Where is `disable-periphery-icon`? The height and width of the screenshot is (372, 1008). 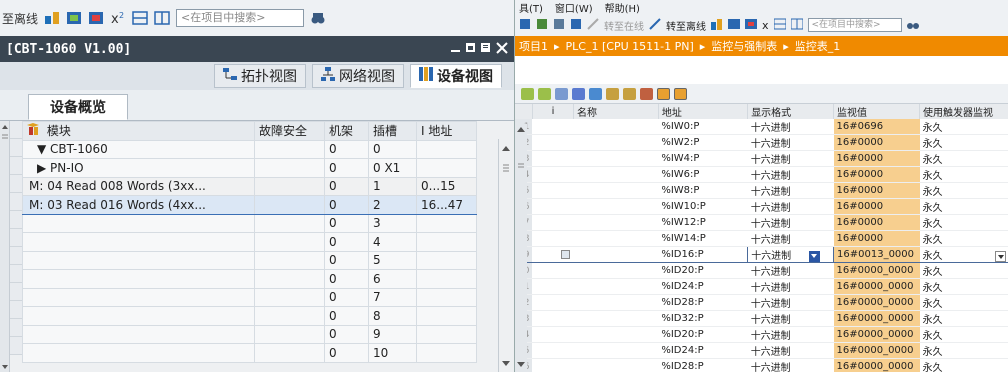 disable-periphery-icon is located at coordinates (629, 93).